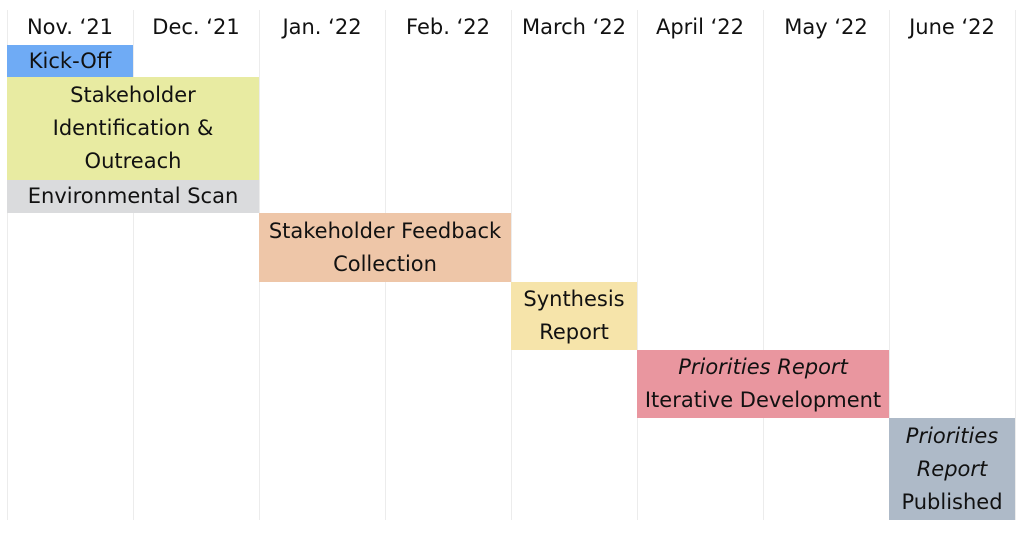  What do you see at coordinates (952, 501) in the screenshot?
I see `task-label: Published` at bounding box center [952, 501].